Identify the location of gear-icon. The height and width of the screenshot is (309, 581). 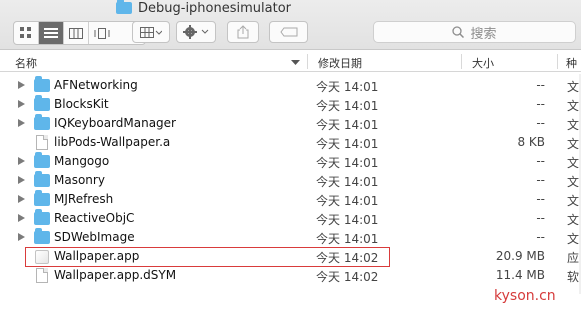
(196, 32).